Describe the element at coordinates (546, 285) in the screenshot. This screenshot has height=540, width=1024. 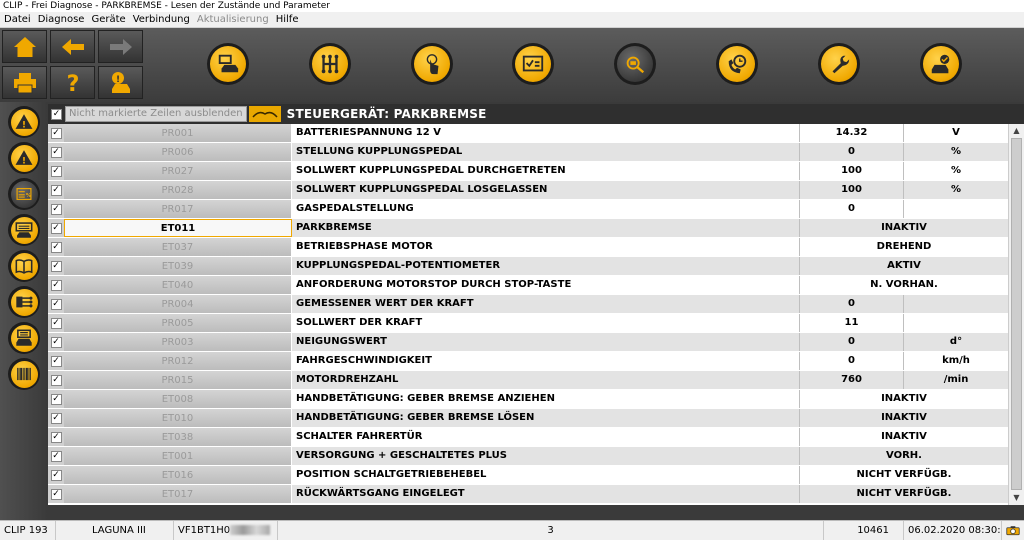
I see `parameter-label: ANFORDERUNG MOTORSTOP DURCH STOP-TASTE` at that location.